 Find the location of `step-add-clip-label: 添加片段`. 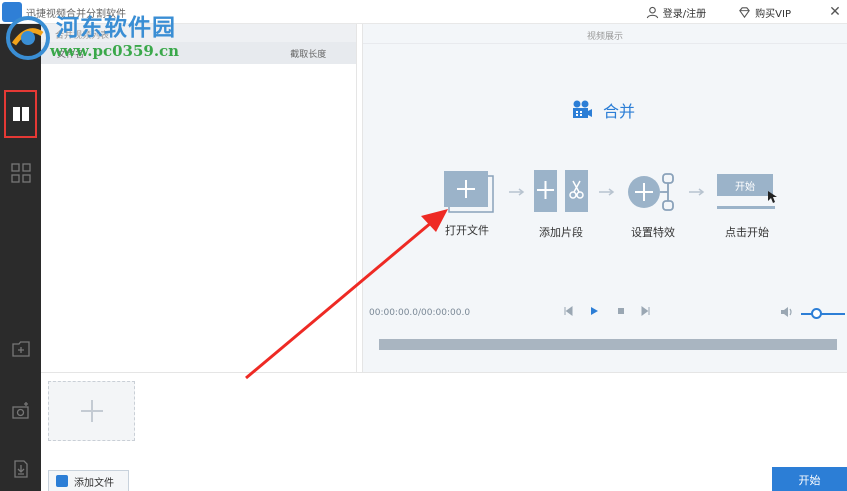

step-add-clip-label: 添加片段 is located at coordinates (561, 232).